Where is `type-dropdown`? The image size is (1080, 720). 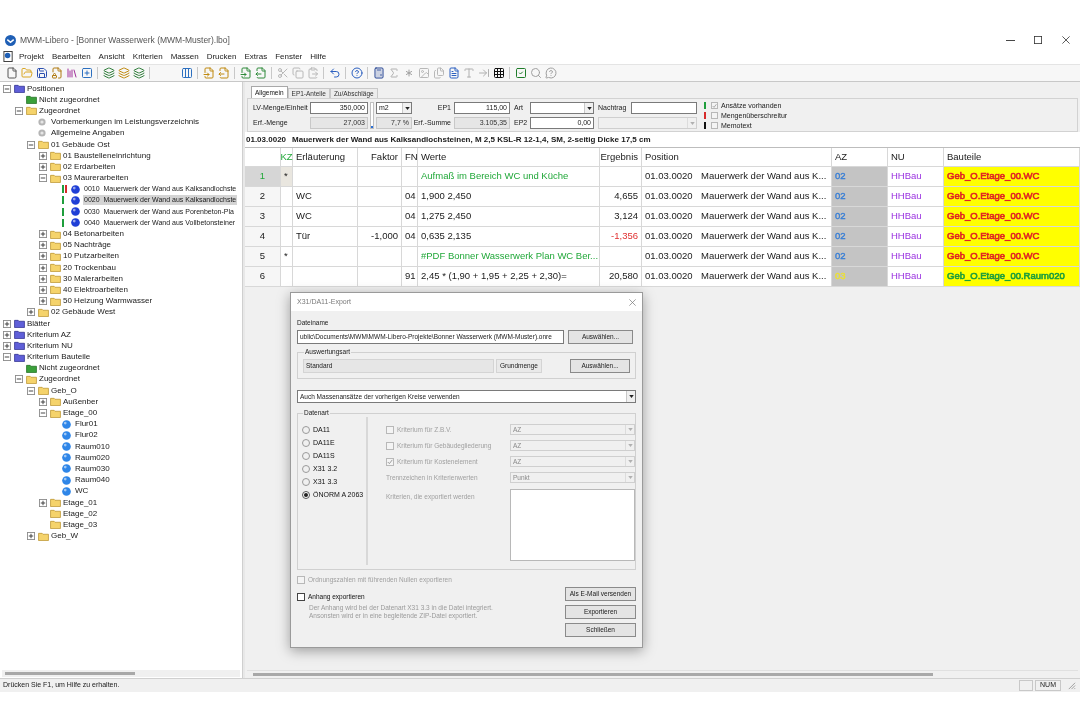 type-dropdown is located at coordinates (562, 108).